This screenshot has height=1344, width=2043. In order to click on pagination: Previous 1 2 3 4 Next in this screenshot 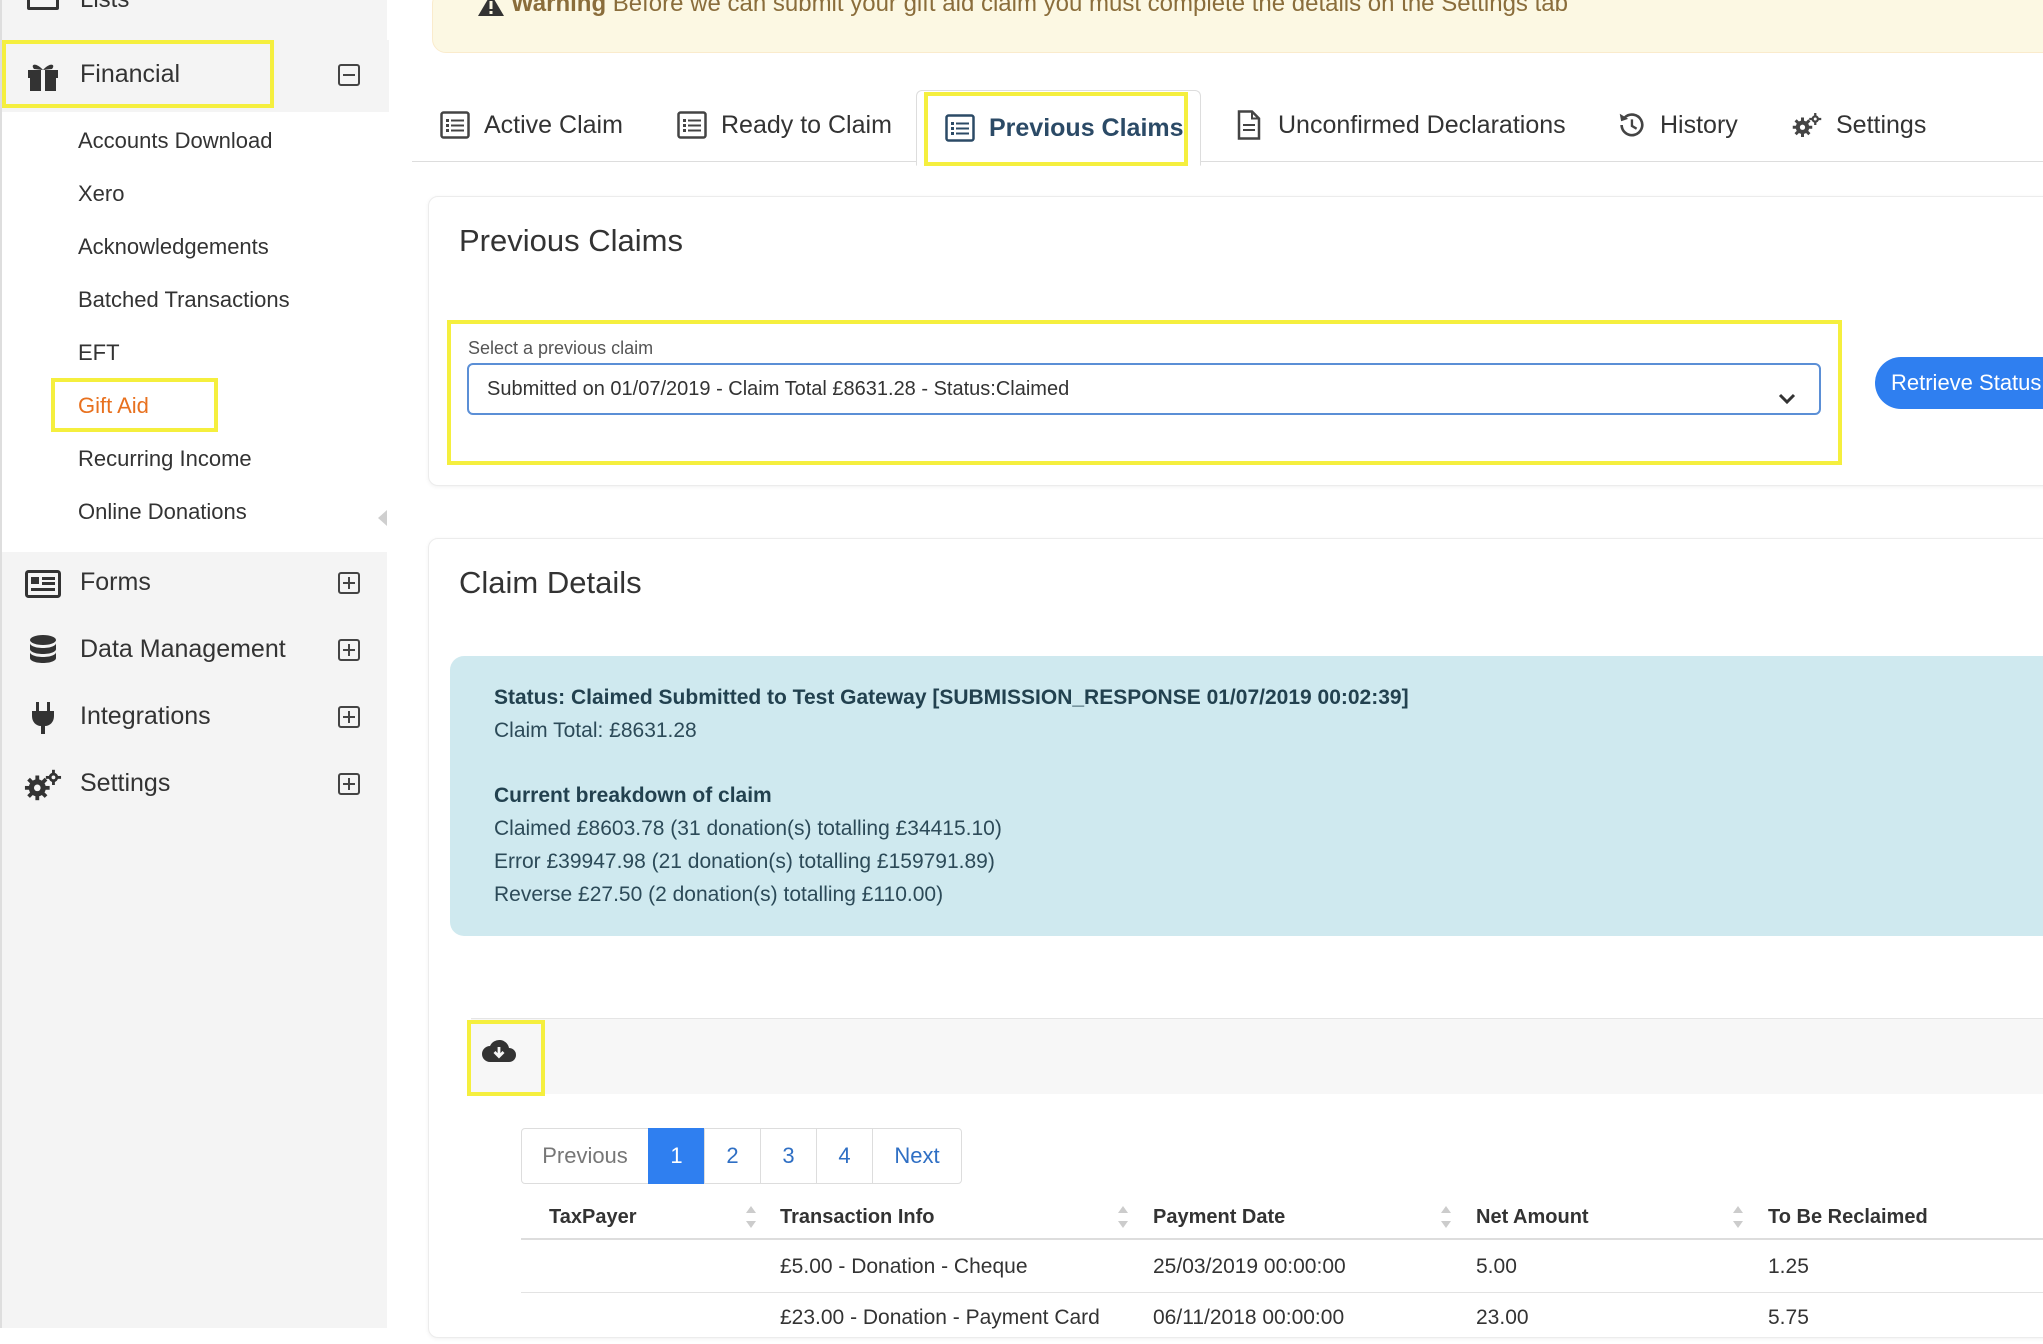, I will do `click(741, 1156)`.